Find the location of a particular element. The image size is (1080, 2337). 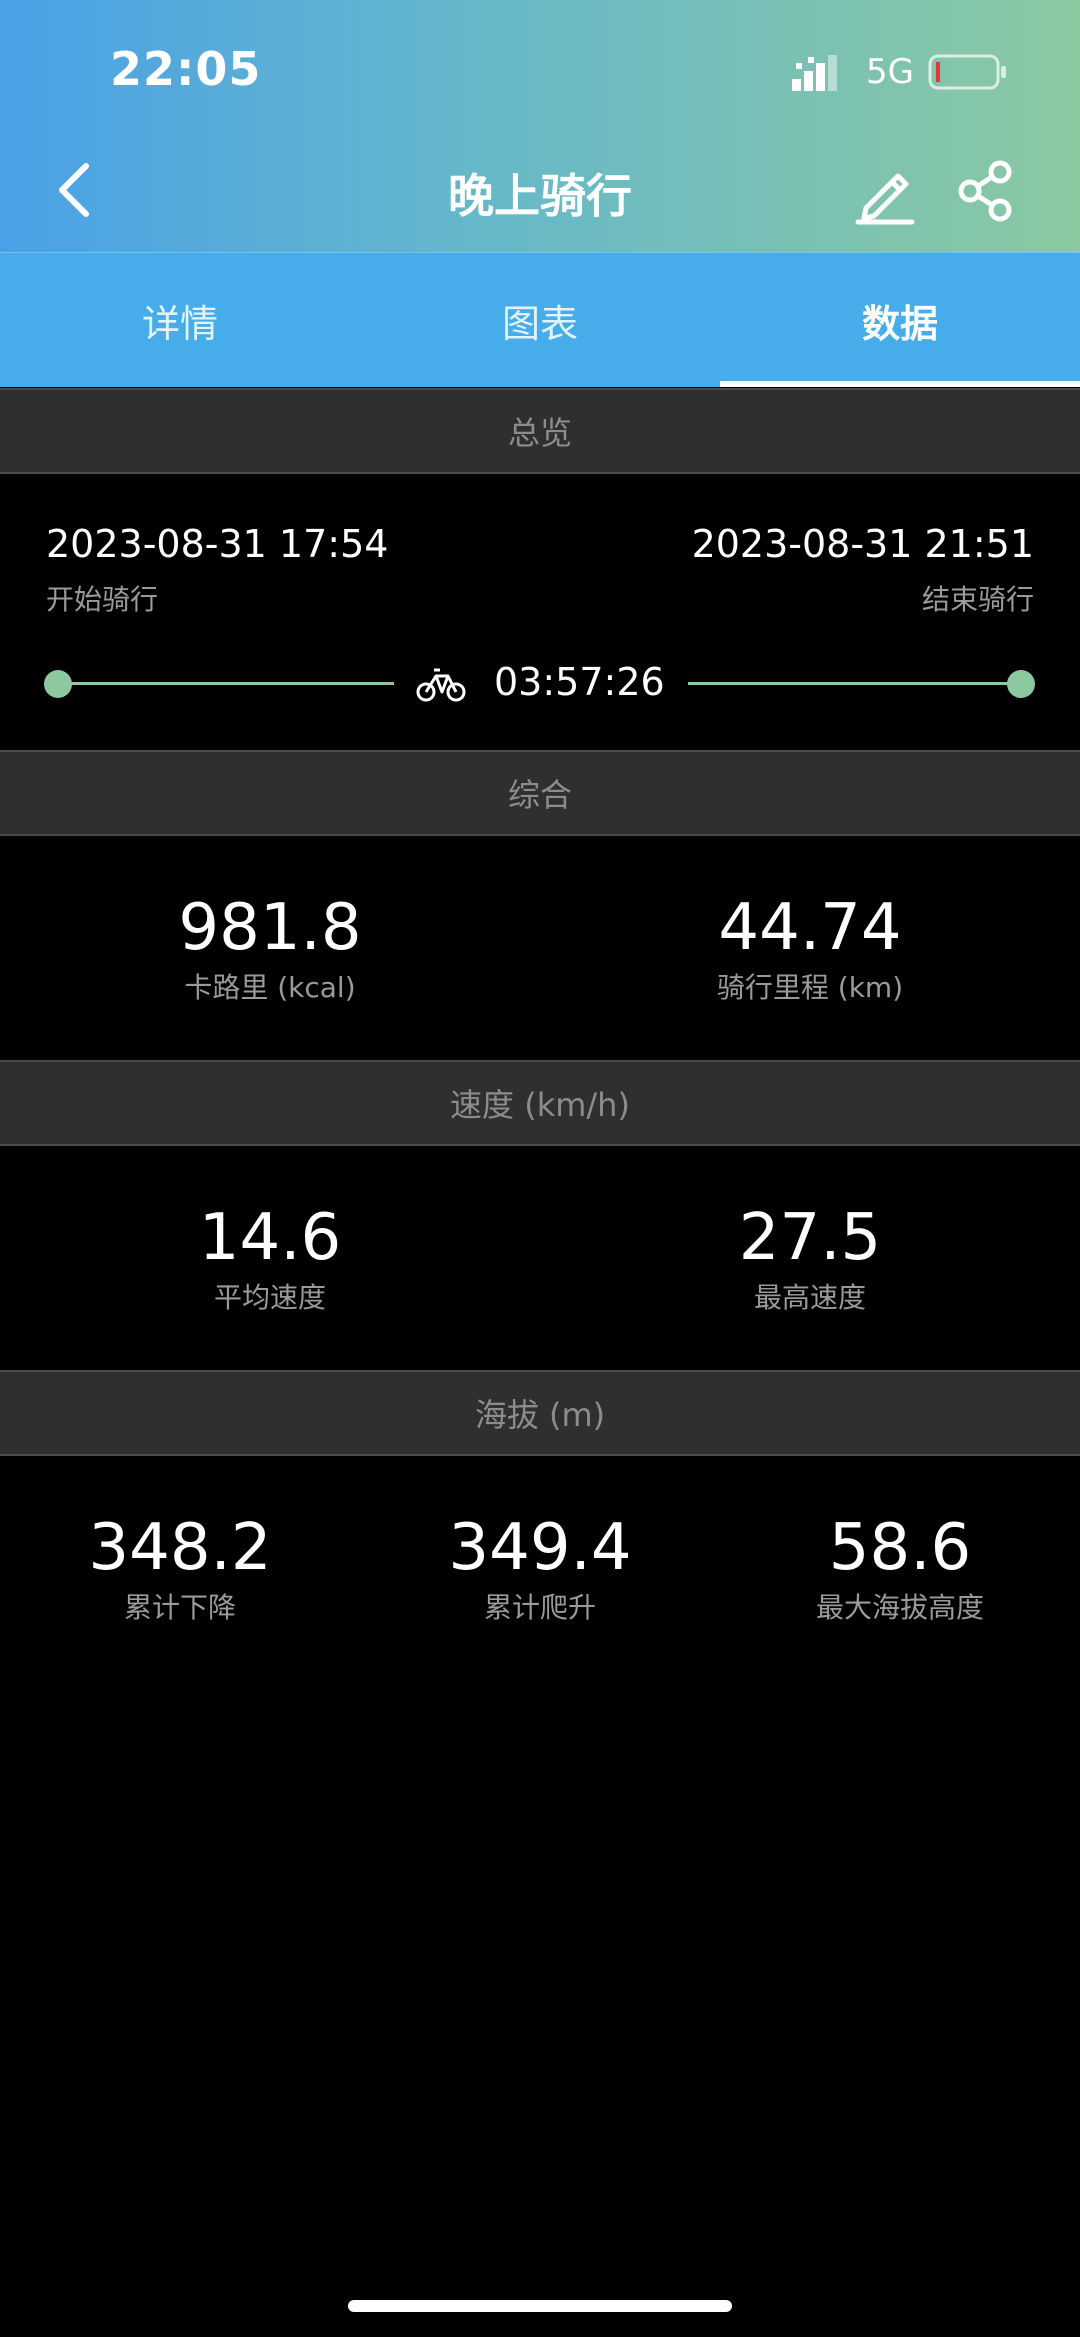

stat-calories: 981.8 卡路里 (kcal) is located at coordinates (270, 949).